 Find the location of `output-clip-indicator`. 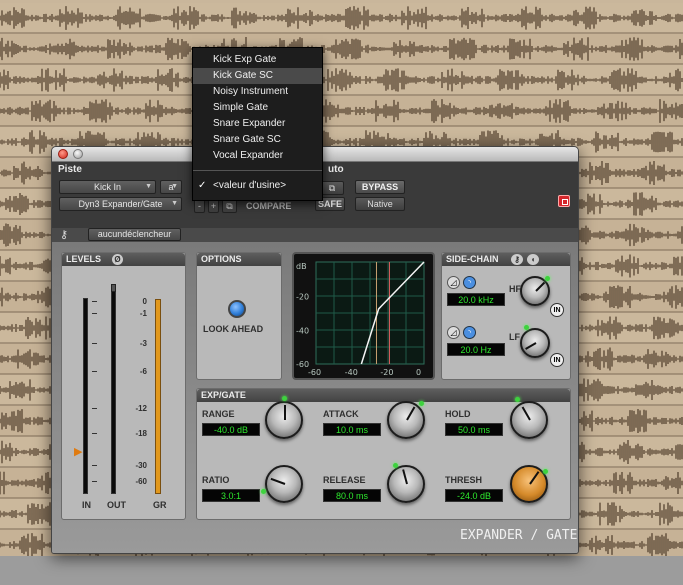

output-clip-indicator is located at coordinates (113, 288).